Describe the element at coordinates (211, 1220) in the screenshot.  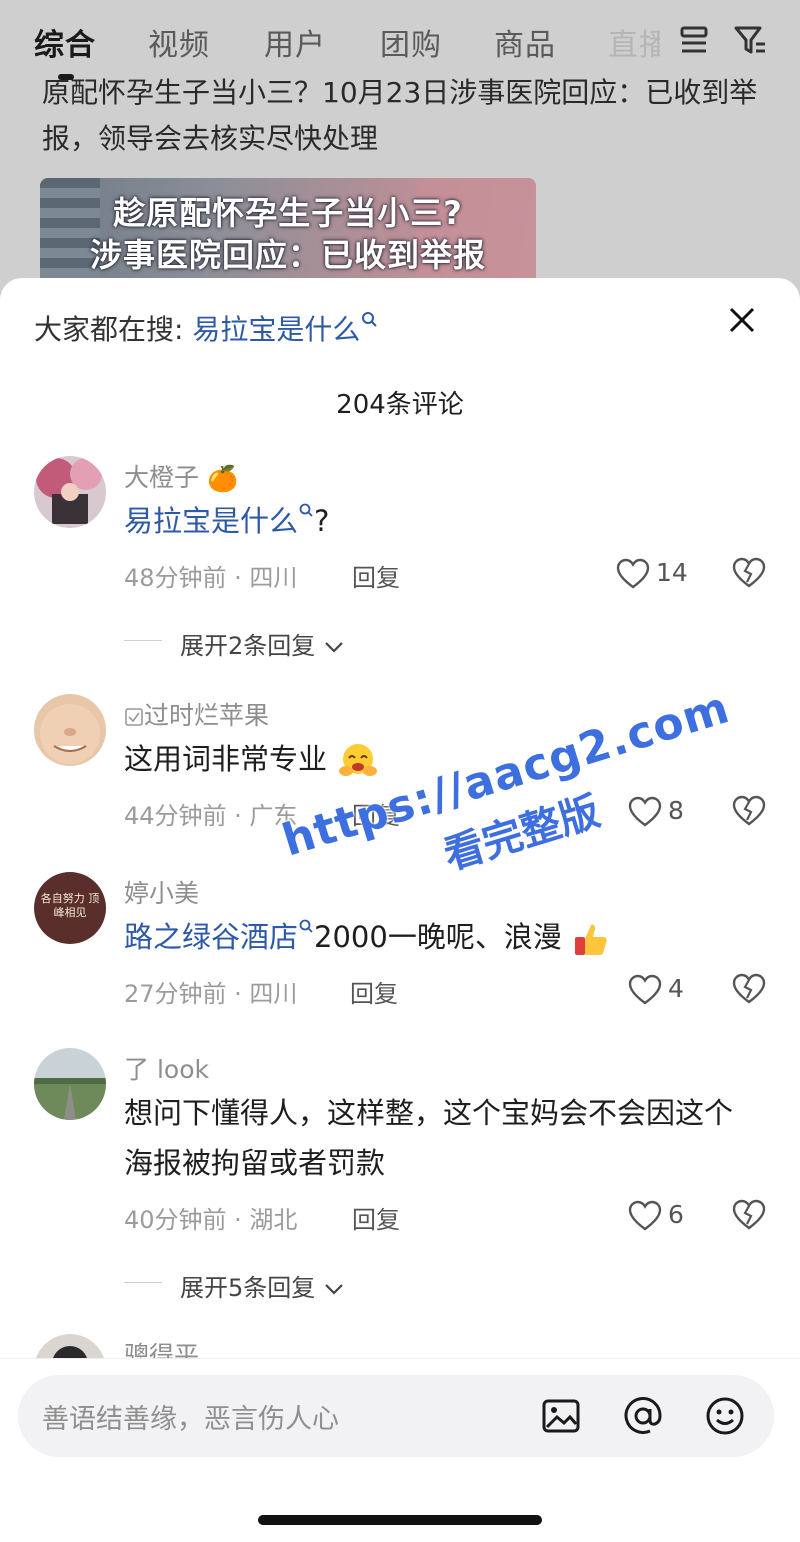
I see `comment-time-location: 40分钟前 · 湖北` at that location.